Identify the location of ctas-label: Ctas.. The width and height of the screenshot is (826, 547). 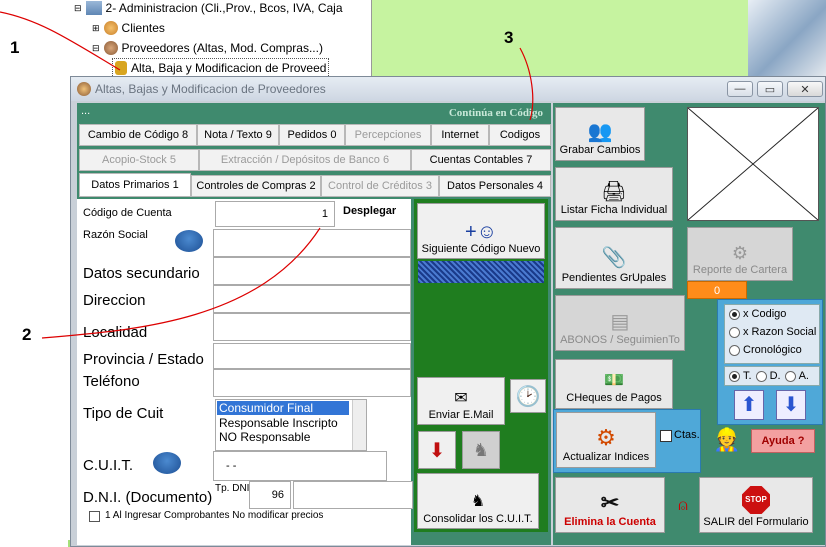
(687, 435).